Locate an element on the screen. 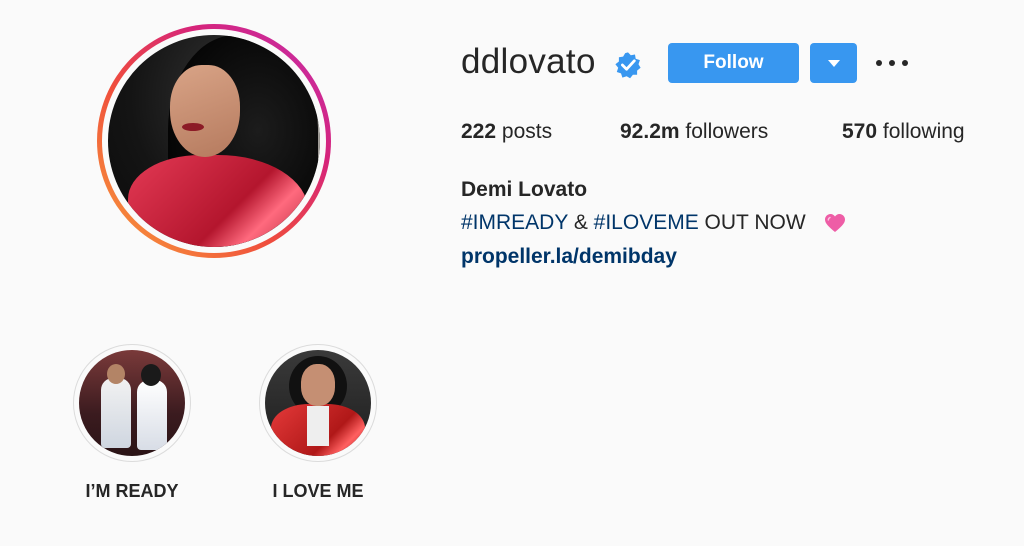 This screenshot has height=546, width=1024. more-options-button is located at coordinates (892, 63).